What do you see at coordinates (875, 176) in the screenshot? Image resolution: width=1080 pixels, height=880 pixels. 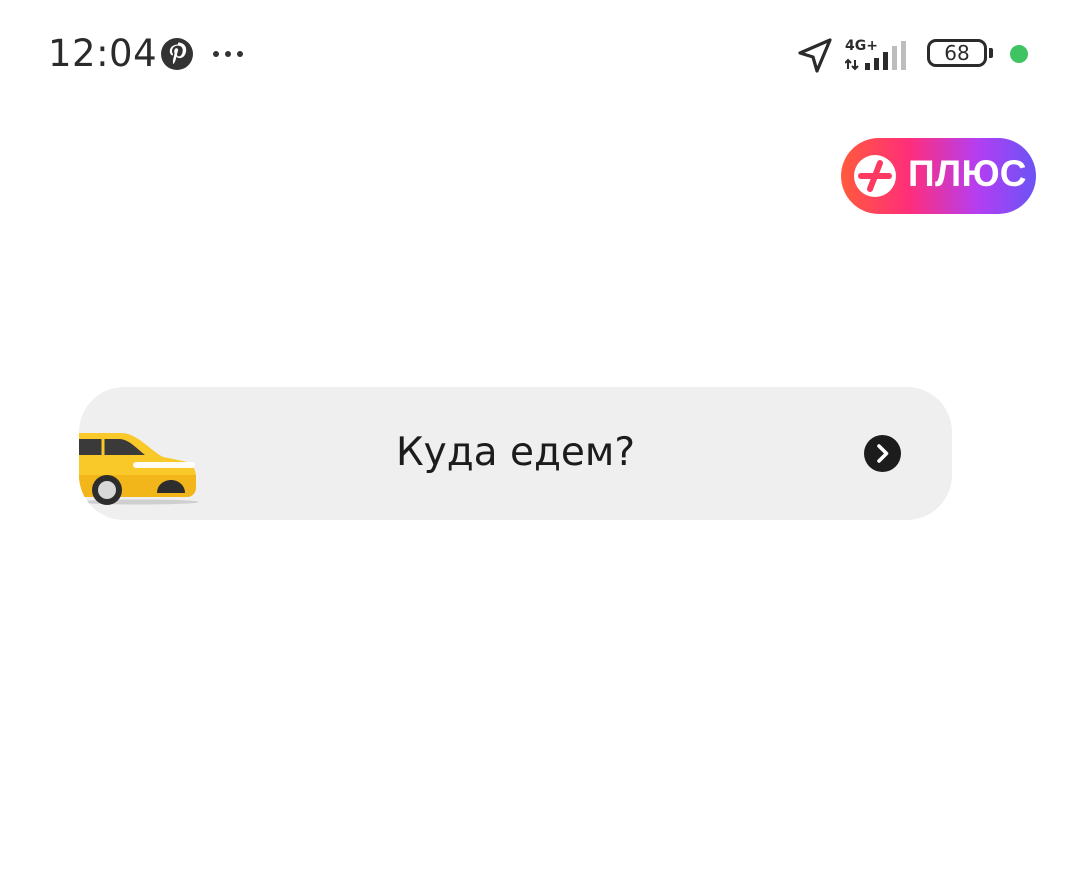 I see `plus-logo-icon` at bounding box center [875, 176].